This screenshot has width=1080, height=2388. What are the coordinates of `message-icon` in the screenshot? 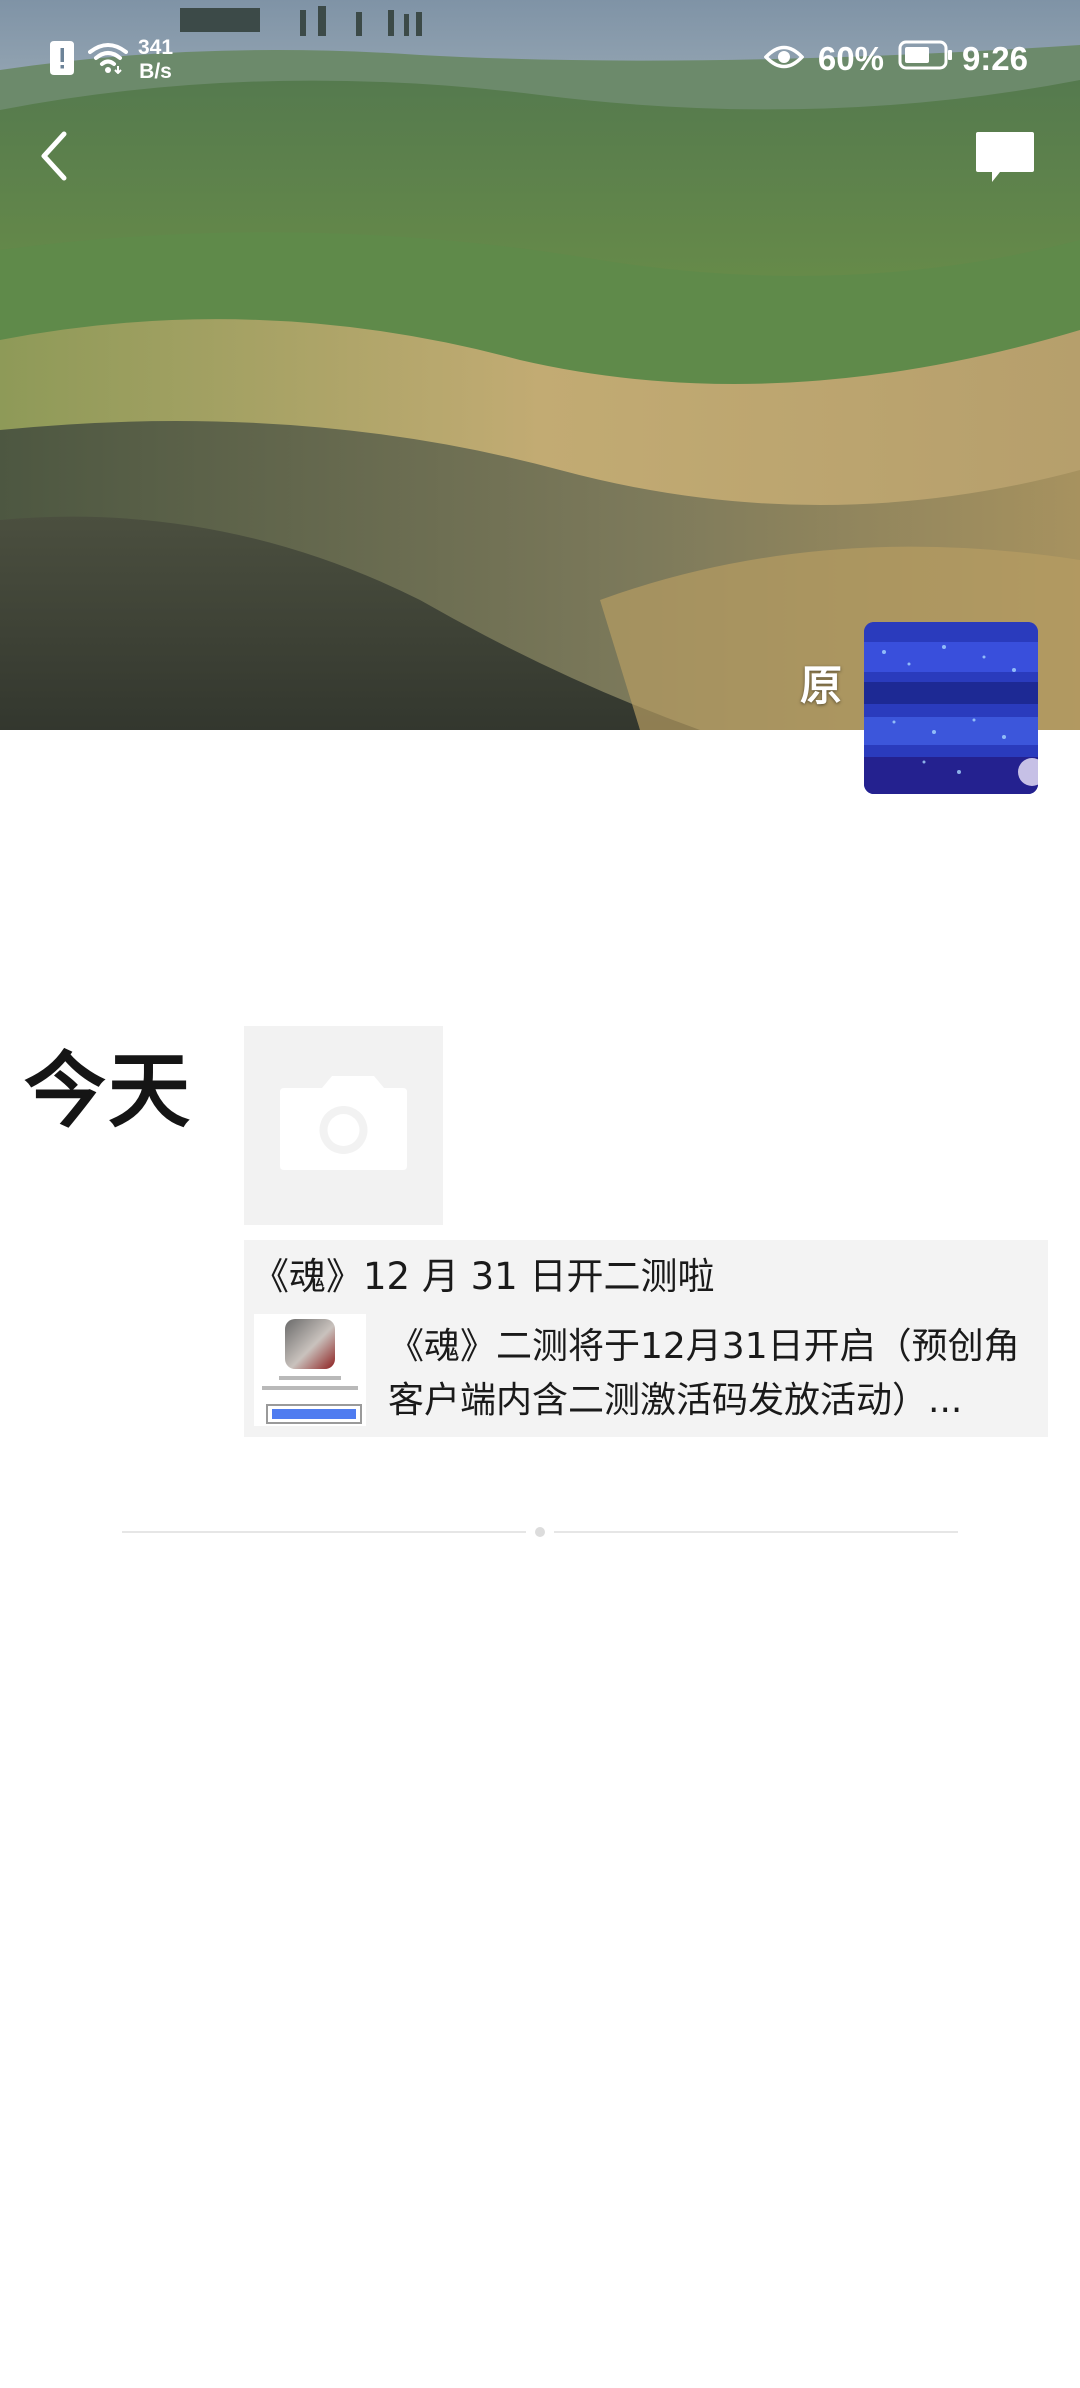 It's located at (1005, 161).